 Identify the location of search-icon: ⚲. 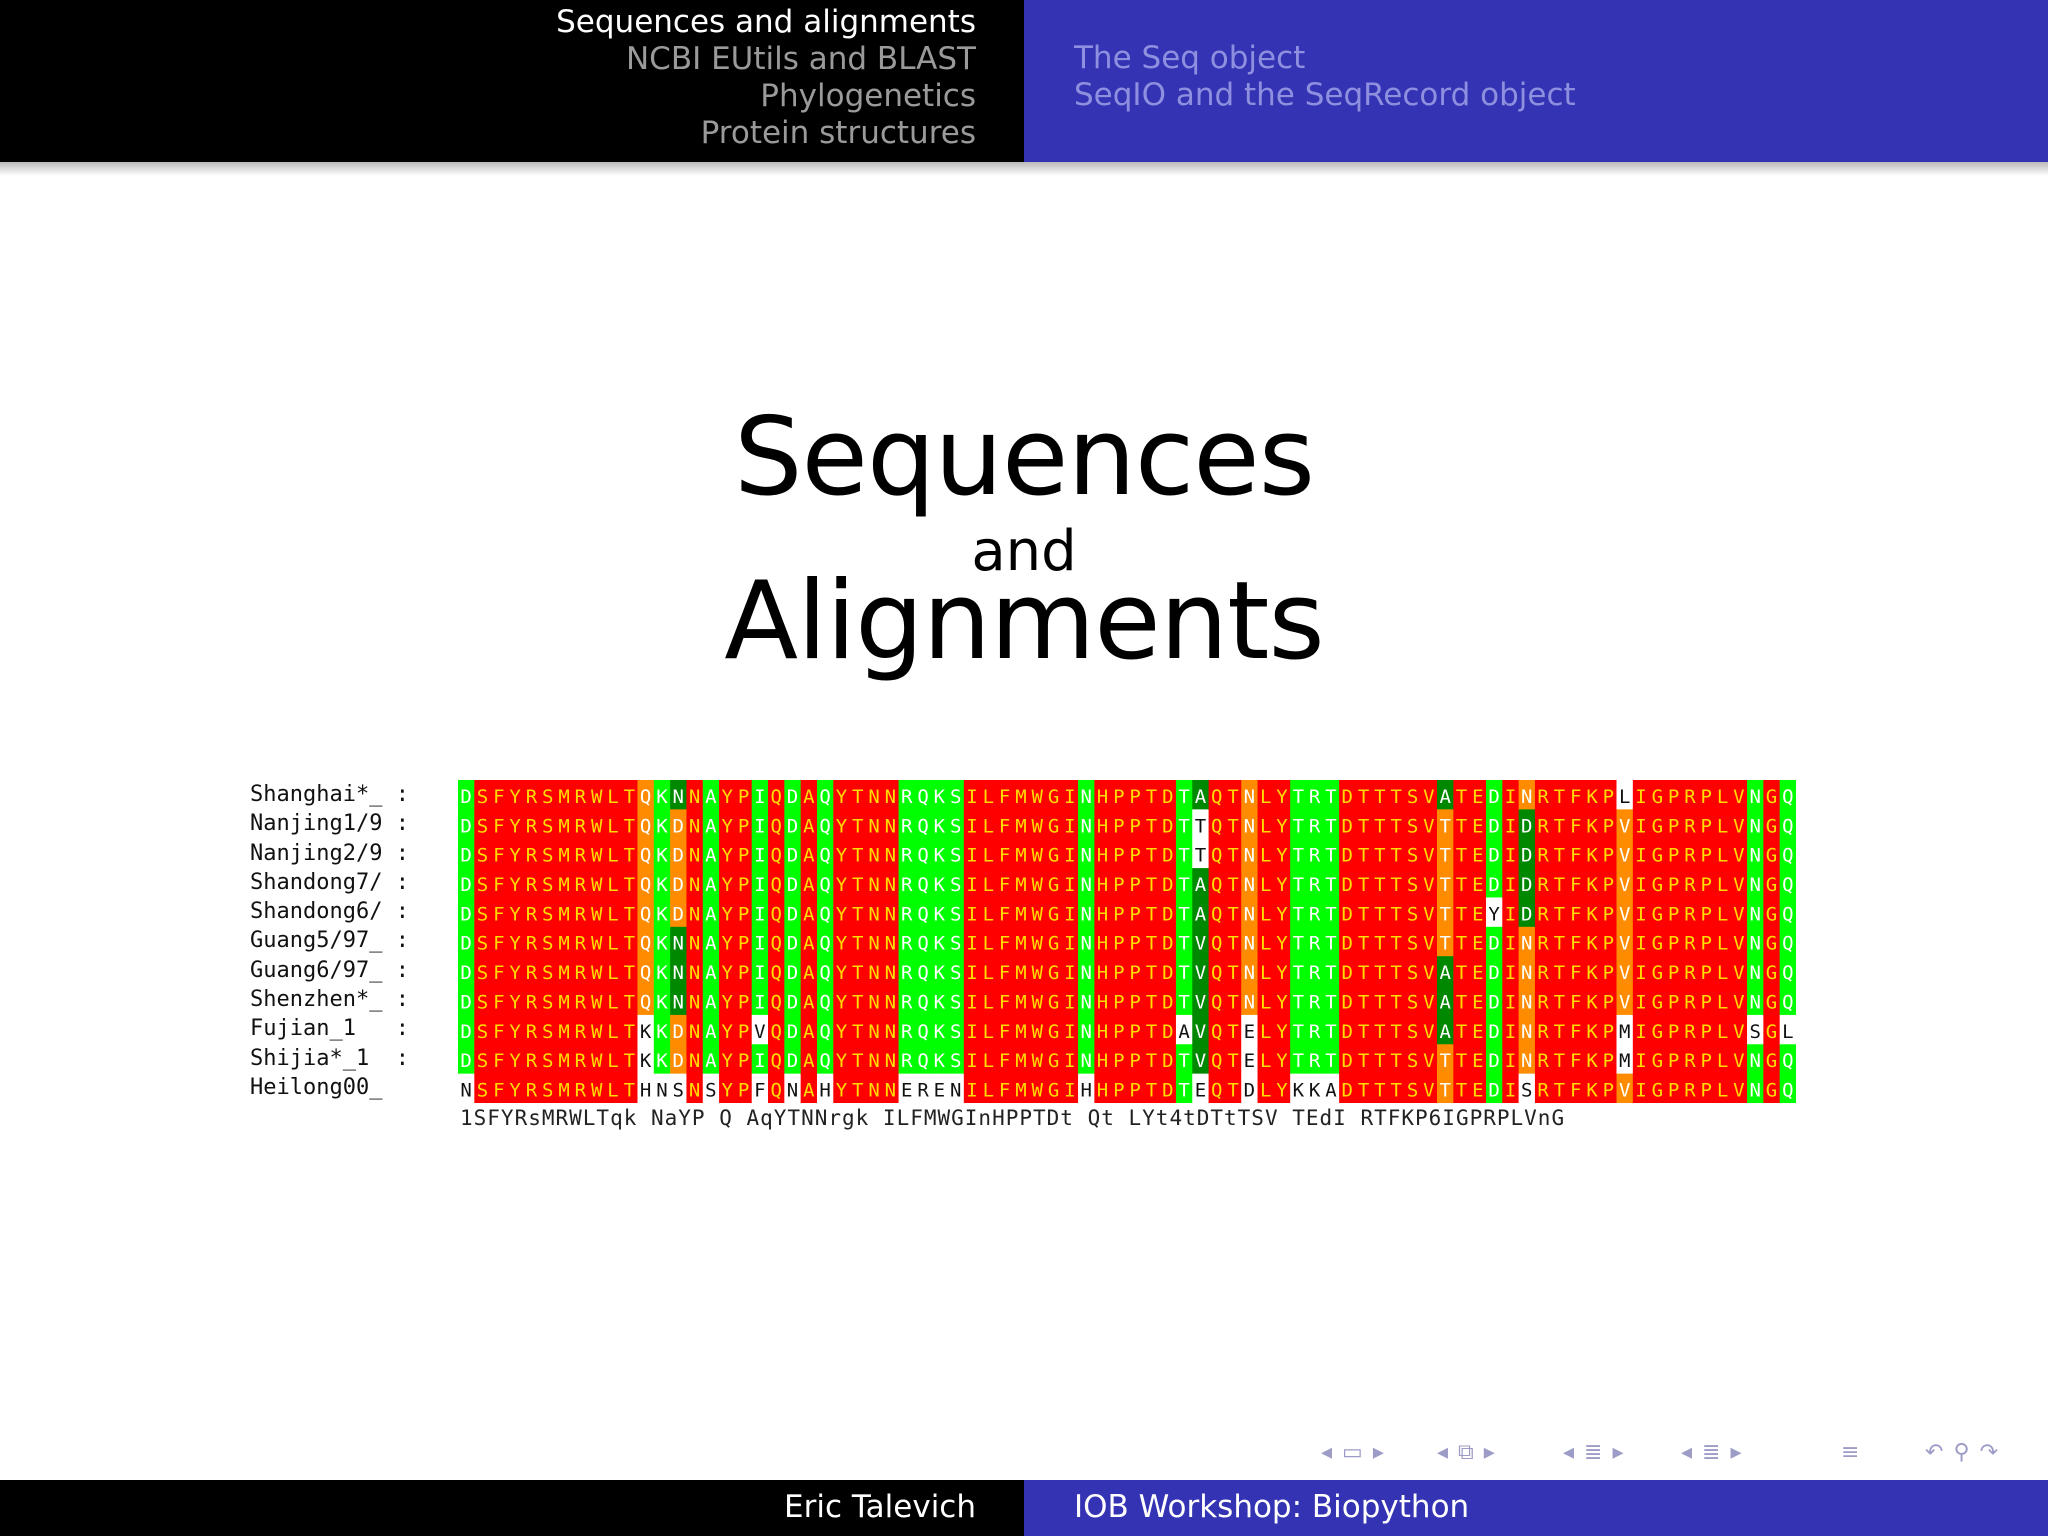
(1961, 1452).